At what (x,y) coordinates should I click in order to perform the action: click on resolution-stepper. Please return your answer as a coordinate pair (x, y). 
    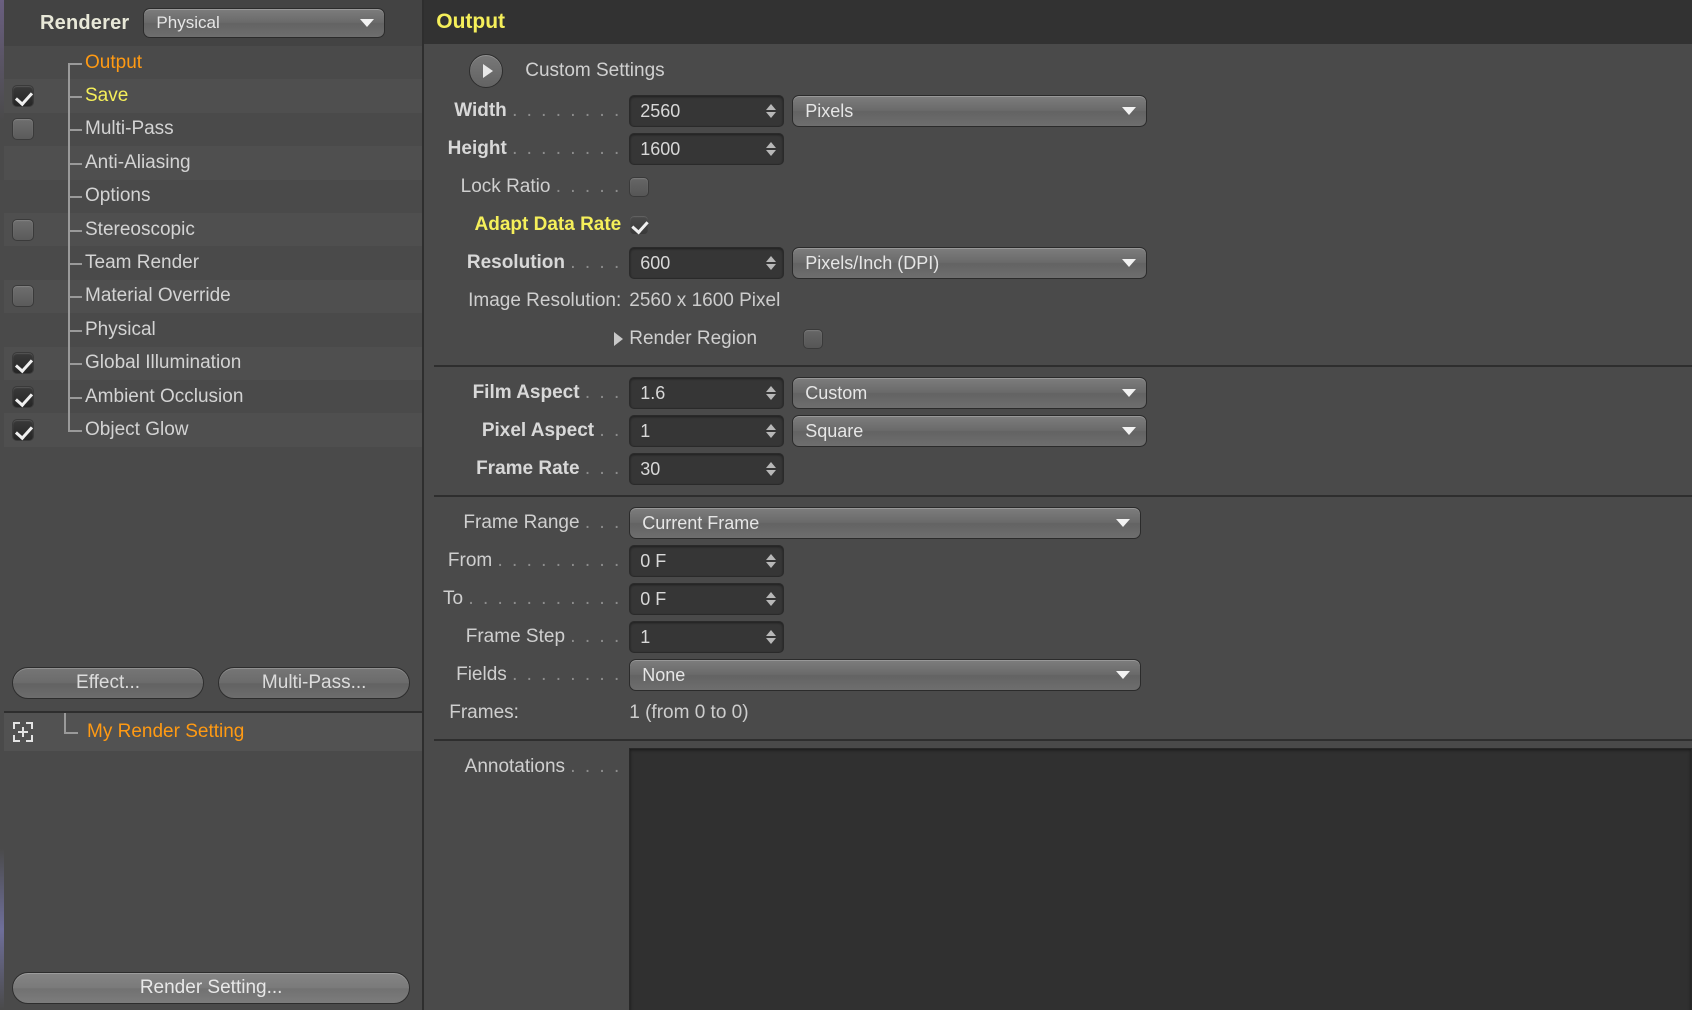
    Looking at the image, I should click on (771, 263).